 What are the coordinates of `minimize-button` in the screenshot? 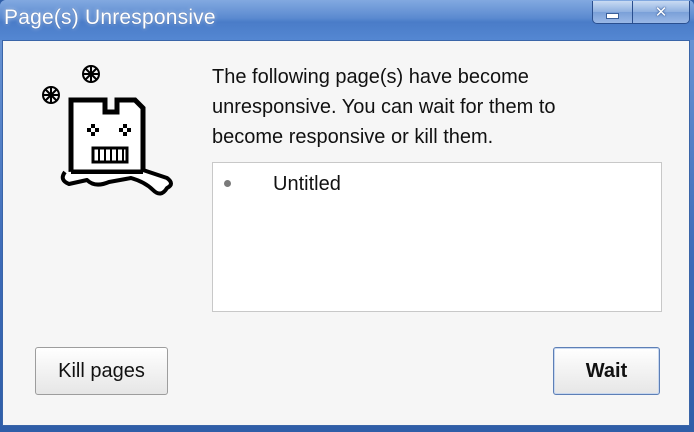 It's located at (613, 12).